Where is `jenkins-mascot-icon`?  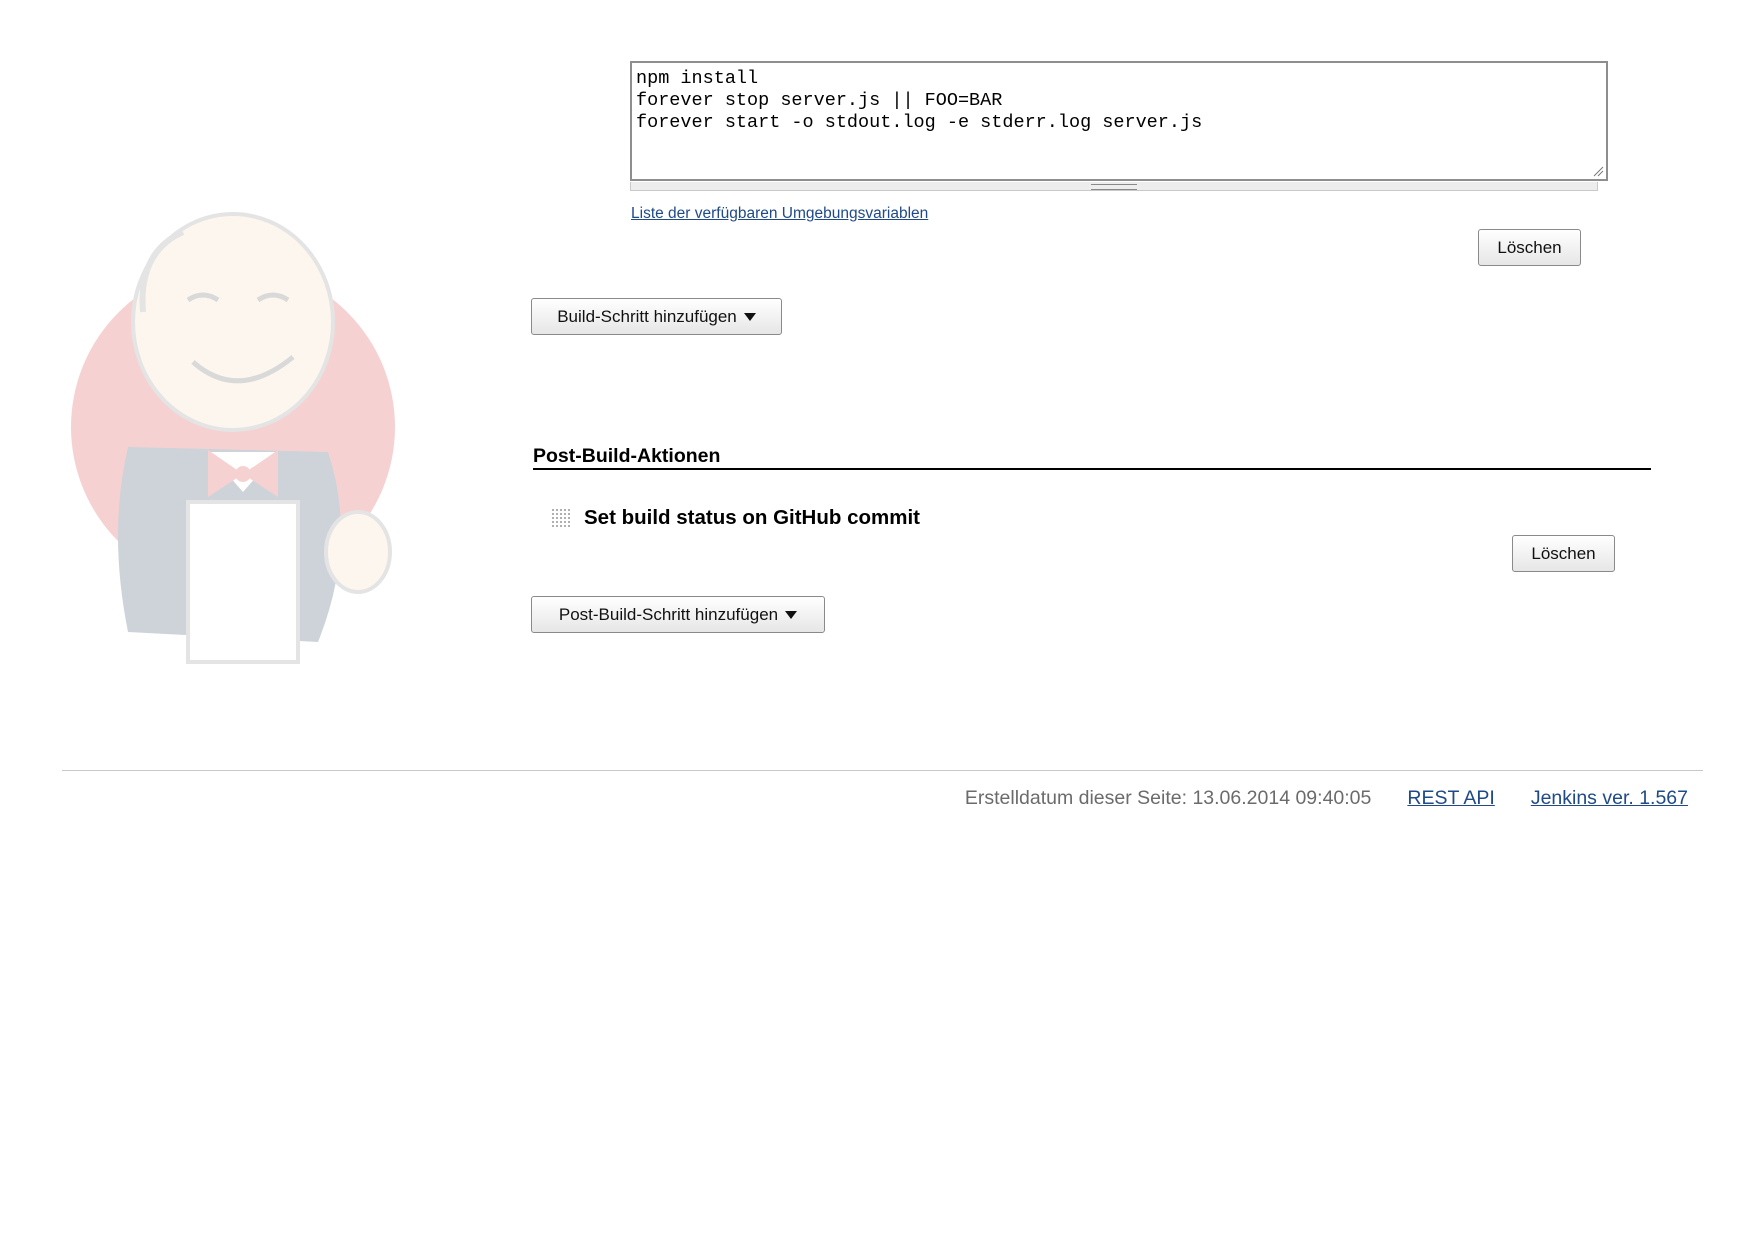
jenkins-mascot-icon is located at coordinates (233, 438).